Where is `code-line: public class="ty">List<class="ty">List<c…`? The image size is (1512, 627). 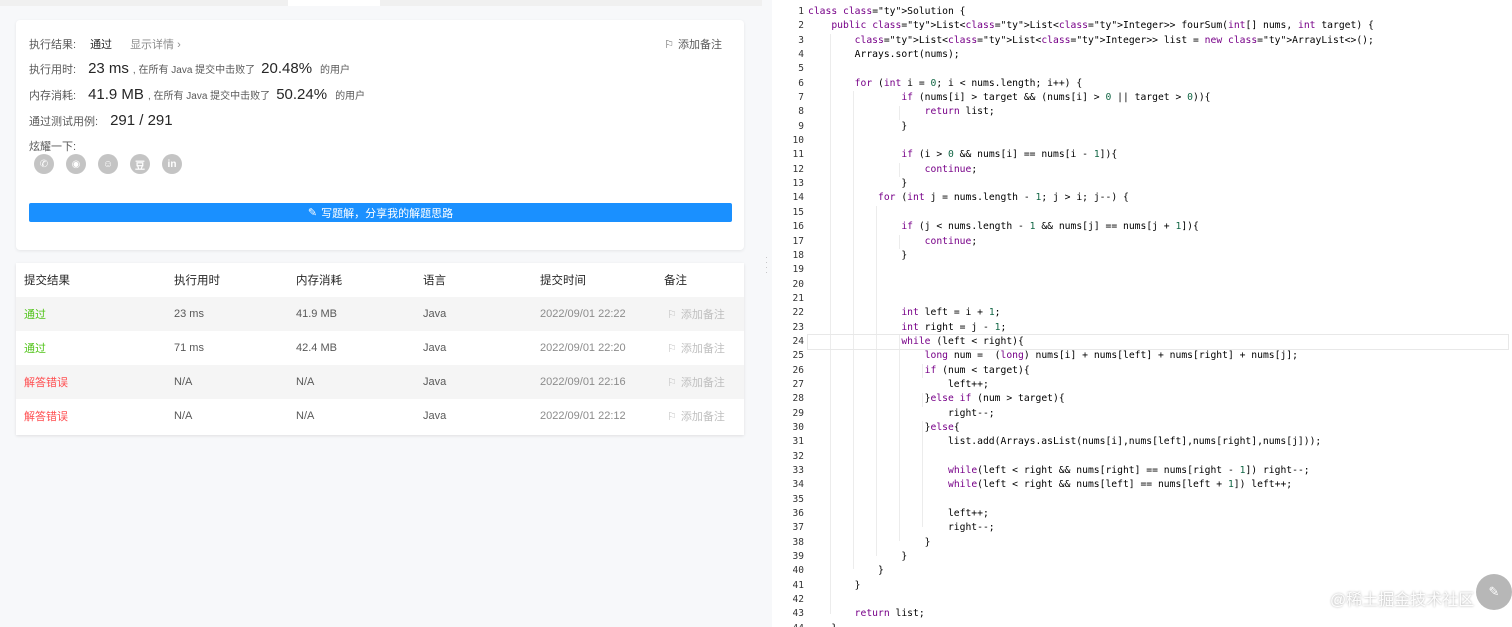 code-line: public class="ty">List<class="ty">List<c… is located at coordinates (1158, 26).